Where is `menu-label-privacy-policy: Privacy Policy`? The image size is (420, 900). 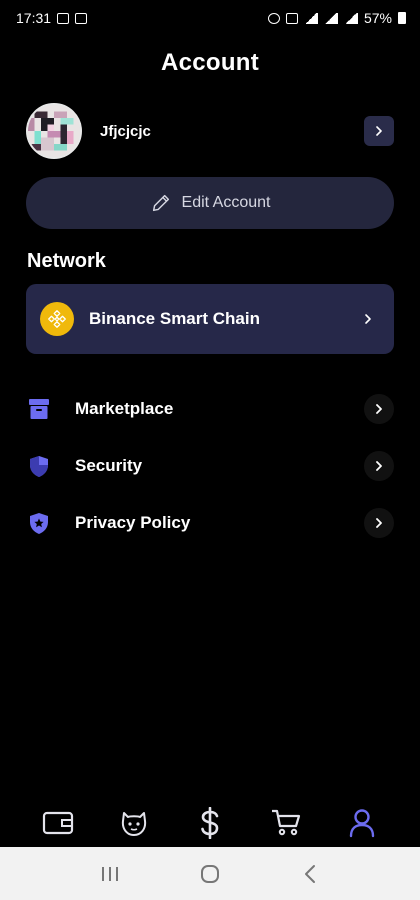
menu-label-privacy-policy: Privacy Policy is located at coordinates (133, 522).